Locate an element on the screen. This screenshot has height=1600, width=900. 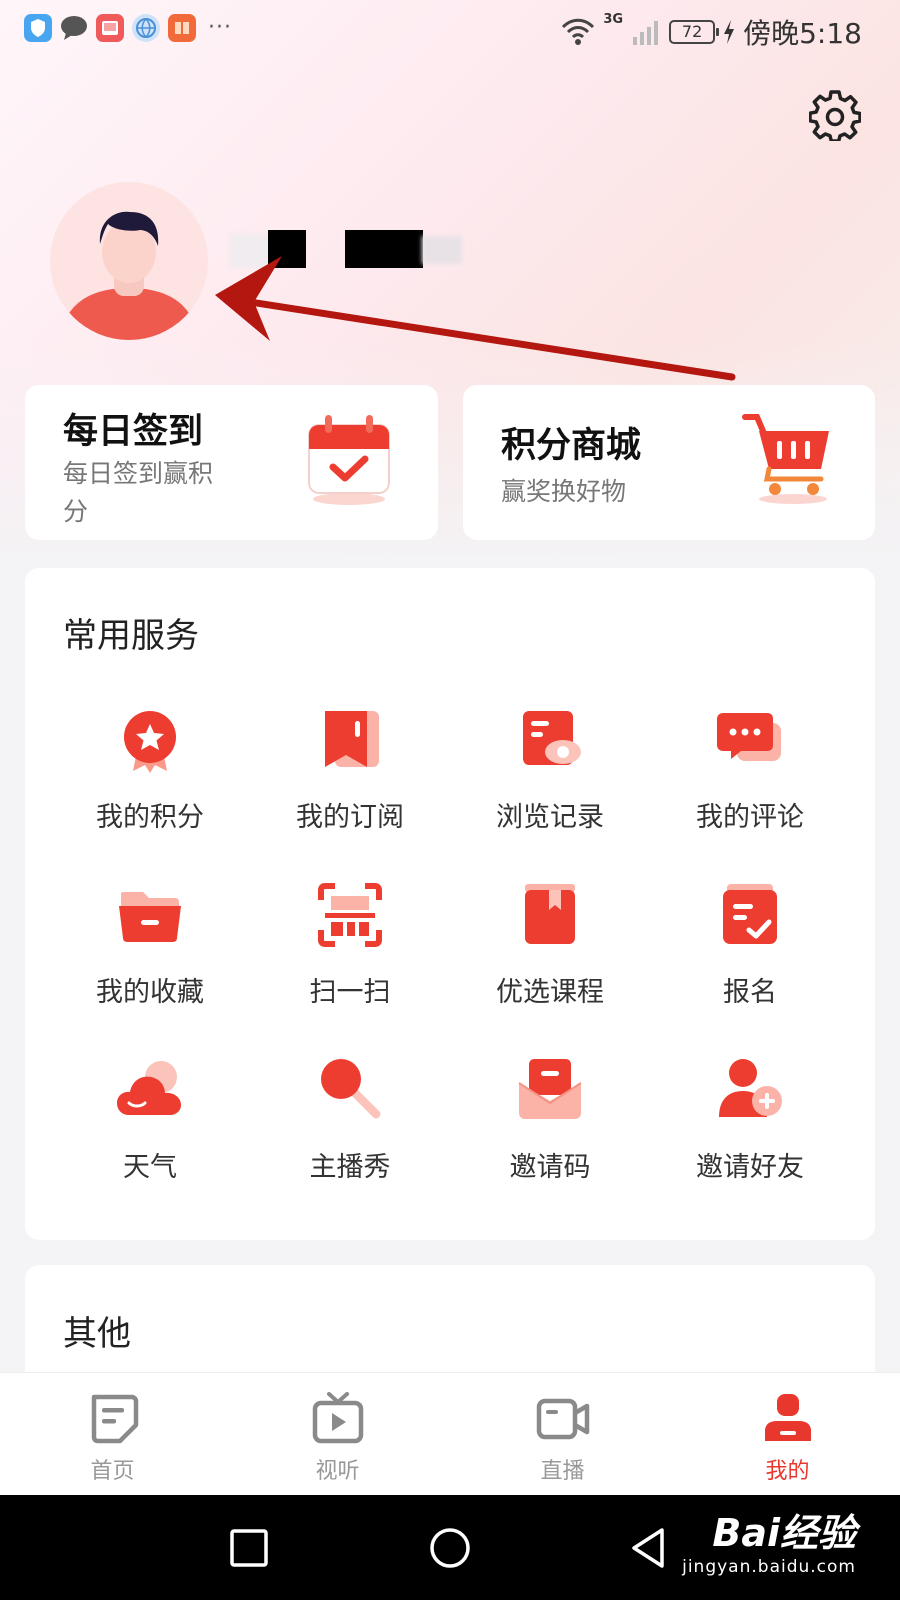
settings-button is located at coordinates (835, 115).